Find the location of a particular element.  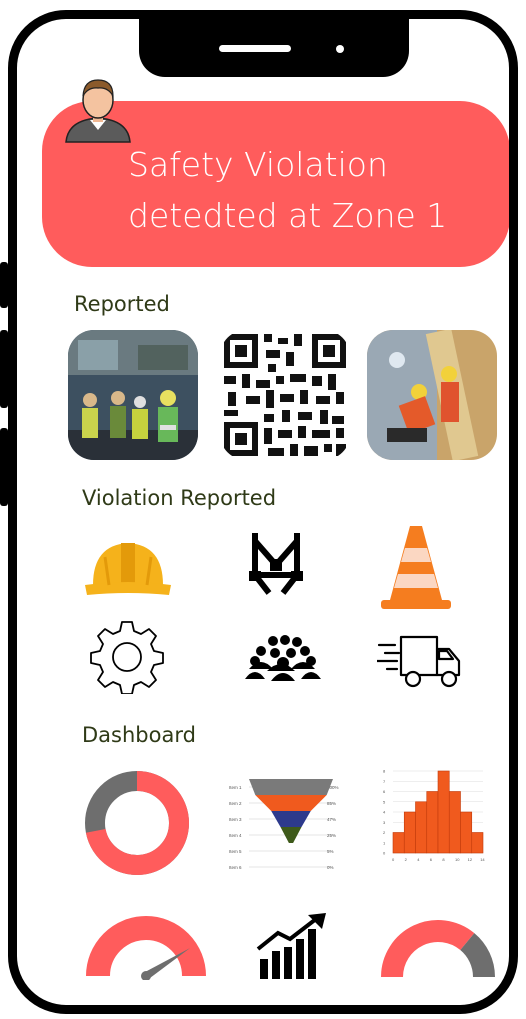

safety-harness-icon is located at coordinates (276, 566).